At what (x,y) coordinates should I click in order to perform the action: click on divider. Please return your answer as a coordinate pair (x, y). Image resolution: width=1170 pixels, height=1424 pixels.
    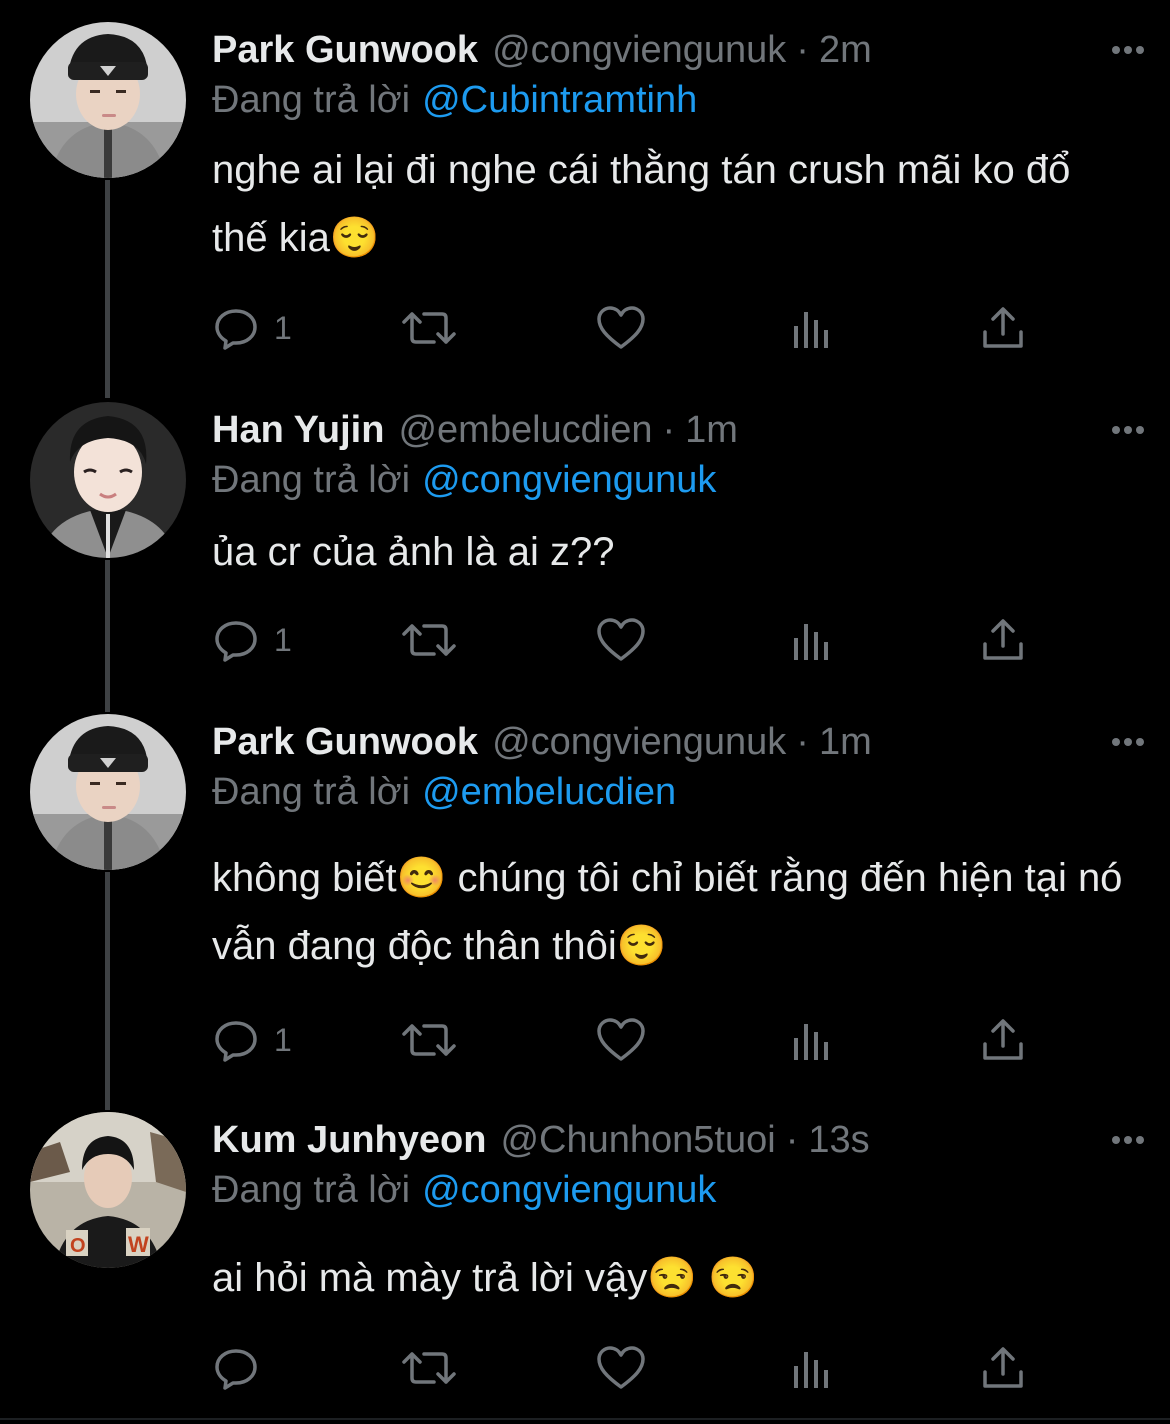
    Looking at the image, I should click on (585, 1419).